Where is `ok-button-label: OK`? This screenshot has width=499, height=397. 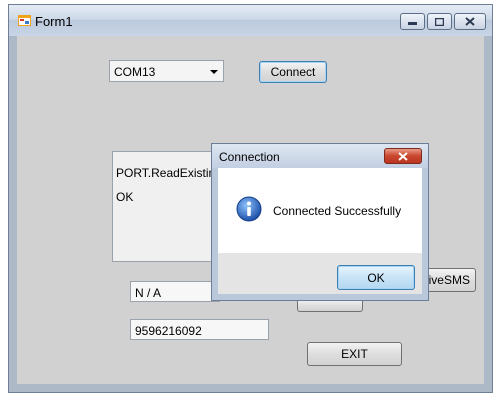
ok-button-label: OK is located at coordinates (376, 277).